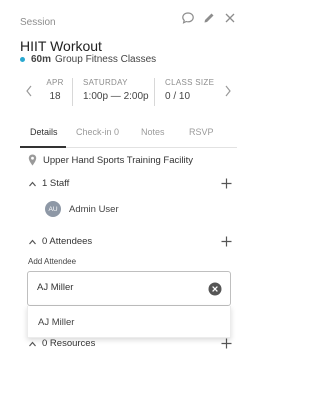 The height and width of the screenshot is (408, 320). I want to click on map-pin-icon, so click(32, 160).